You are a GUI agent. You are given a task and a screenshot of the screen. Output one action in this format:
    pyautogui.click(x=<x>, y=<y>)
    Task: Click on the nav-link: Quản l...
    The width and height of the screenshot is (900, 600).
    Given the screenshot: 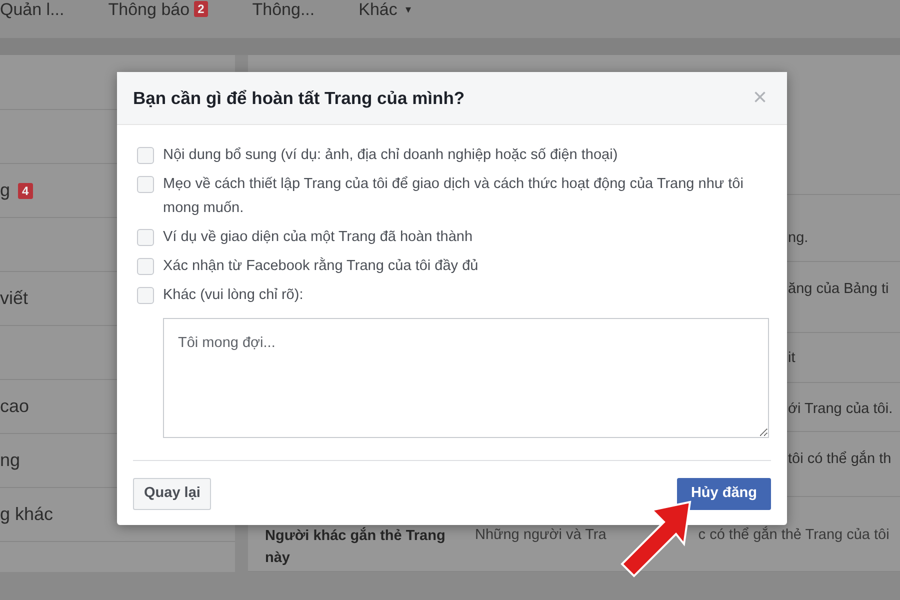 What is the action you would take?
    pyautogui.click(x=32, y=10)
    